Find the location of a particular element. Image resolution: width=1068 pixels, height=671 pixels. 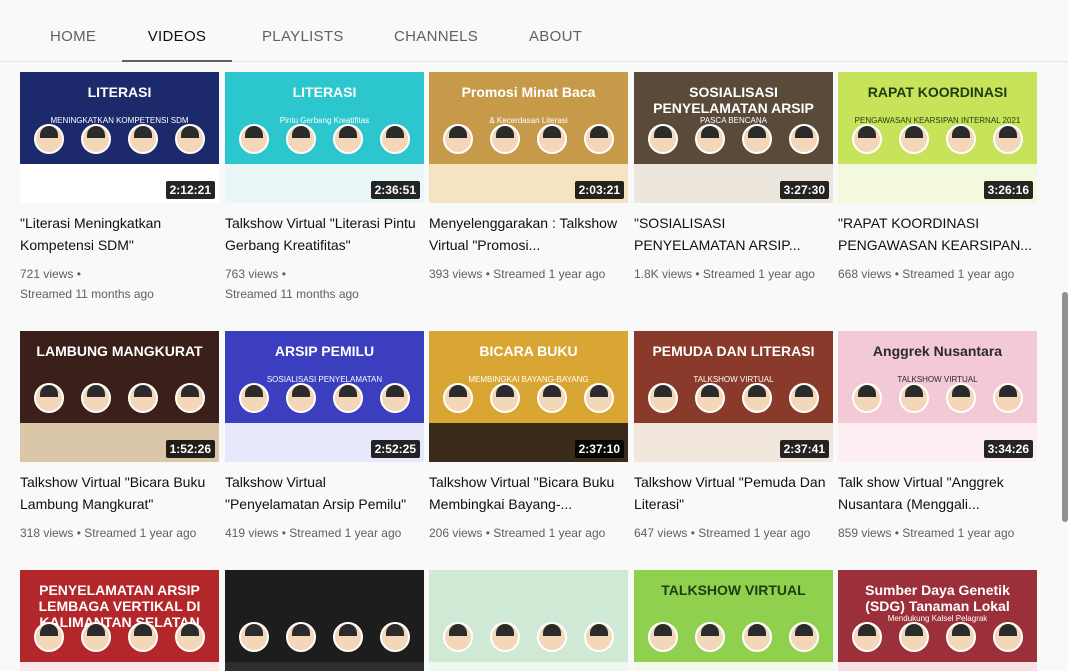

video-meta: 206 views • Streamed 1 year ago is located at coordinates (528, 533).